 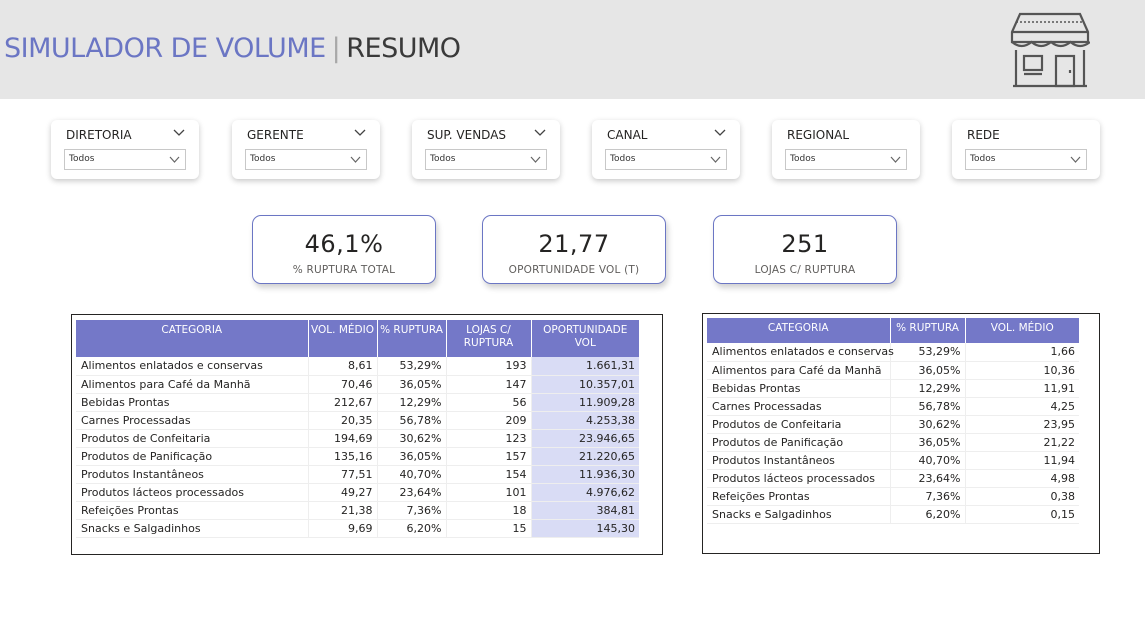 I want to click on value-cell: 11,91, so click(x=1022, y=388).